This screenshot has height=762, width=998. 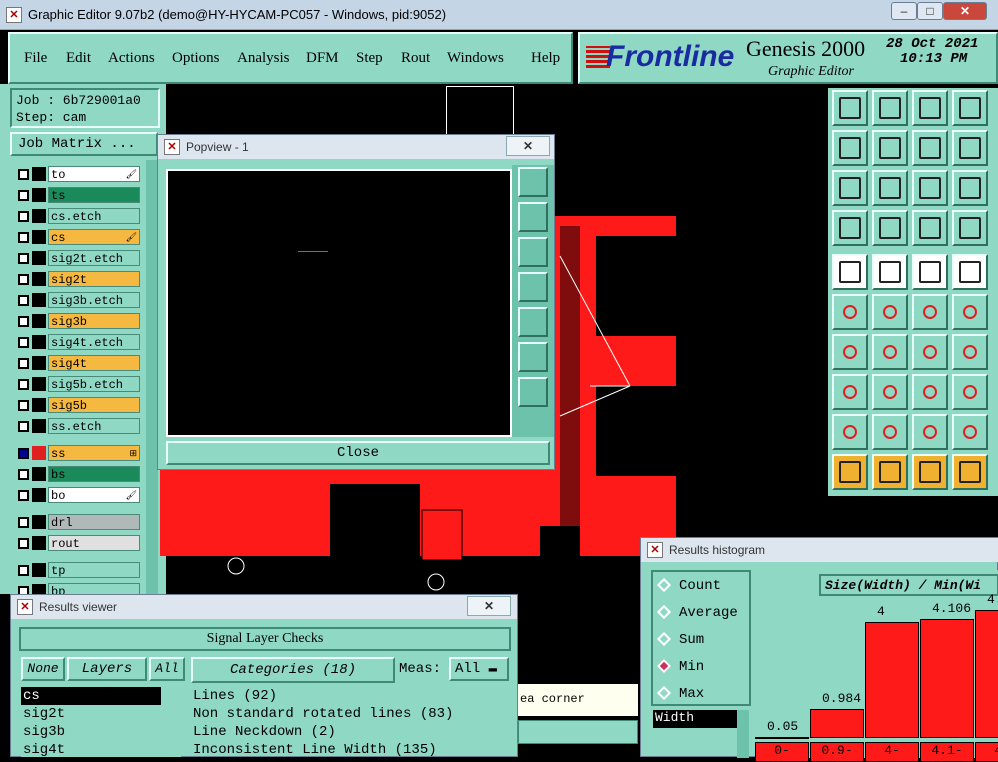 What do you see at coordinates (77, 405) in the screenshot?
I see `layer-row: sig5b` at bounding box center [77, 405].